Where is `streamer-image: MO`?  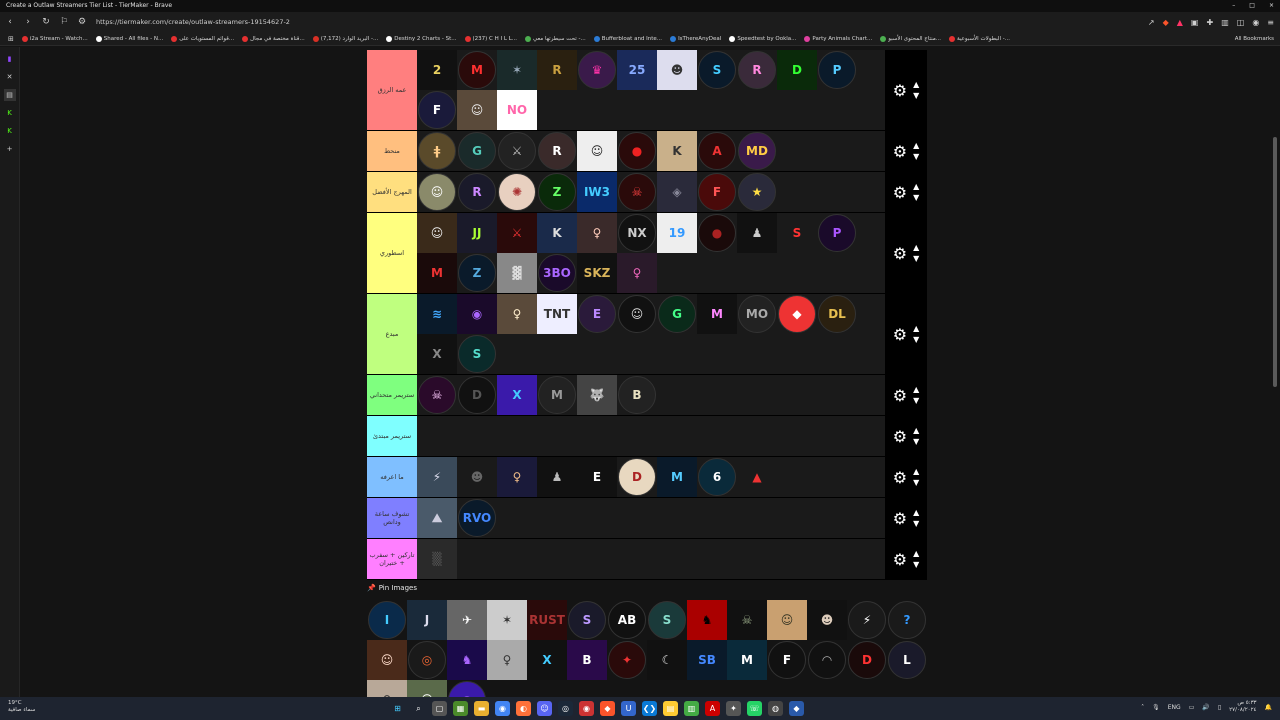 streamer-image: MO is located at coordinates (757, 314).